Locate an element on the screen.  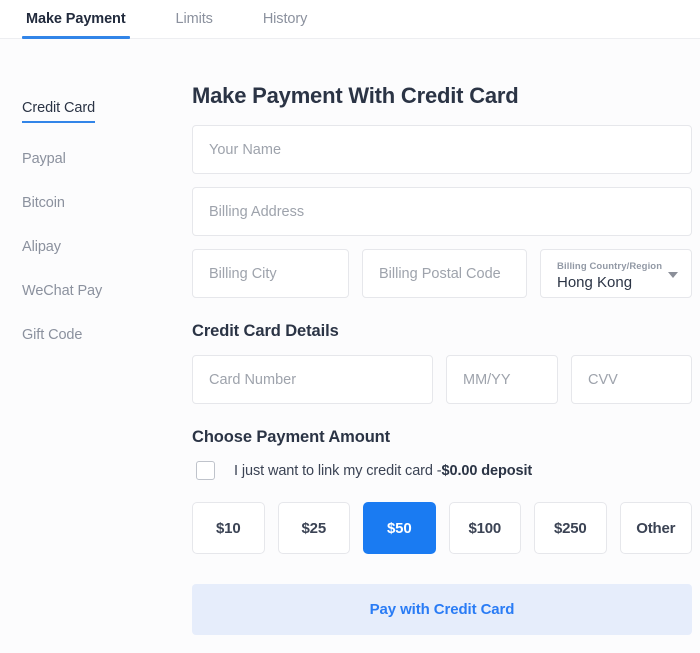
card-number-input: Card Number is located at coordinates (312, 379).